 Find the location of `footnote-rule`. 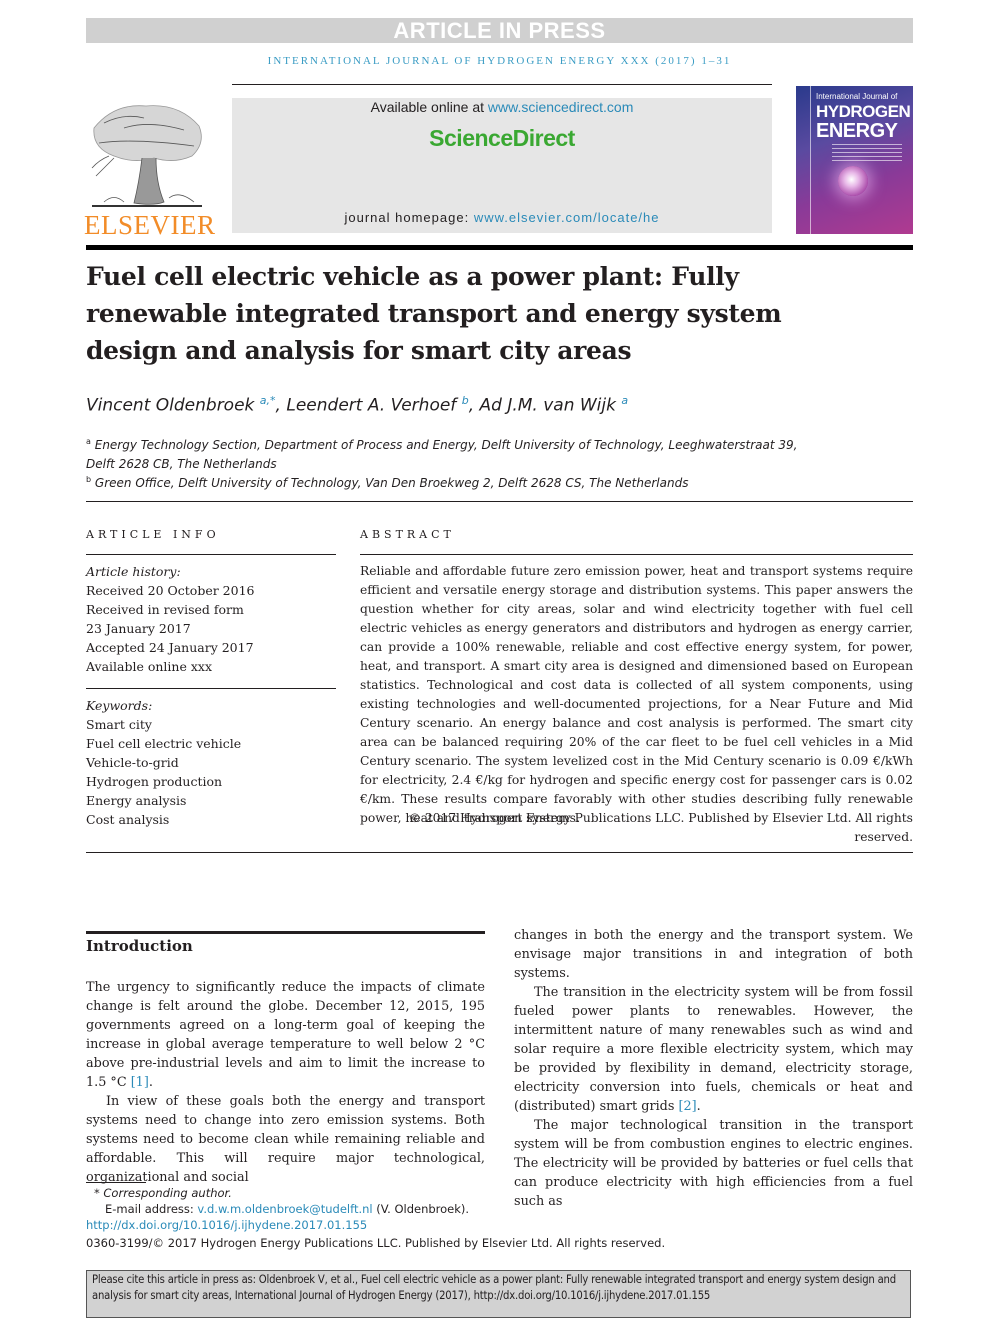

footnote-rule is located at coordinates (116, 1182).